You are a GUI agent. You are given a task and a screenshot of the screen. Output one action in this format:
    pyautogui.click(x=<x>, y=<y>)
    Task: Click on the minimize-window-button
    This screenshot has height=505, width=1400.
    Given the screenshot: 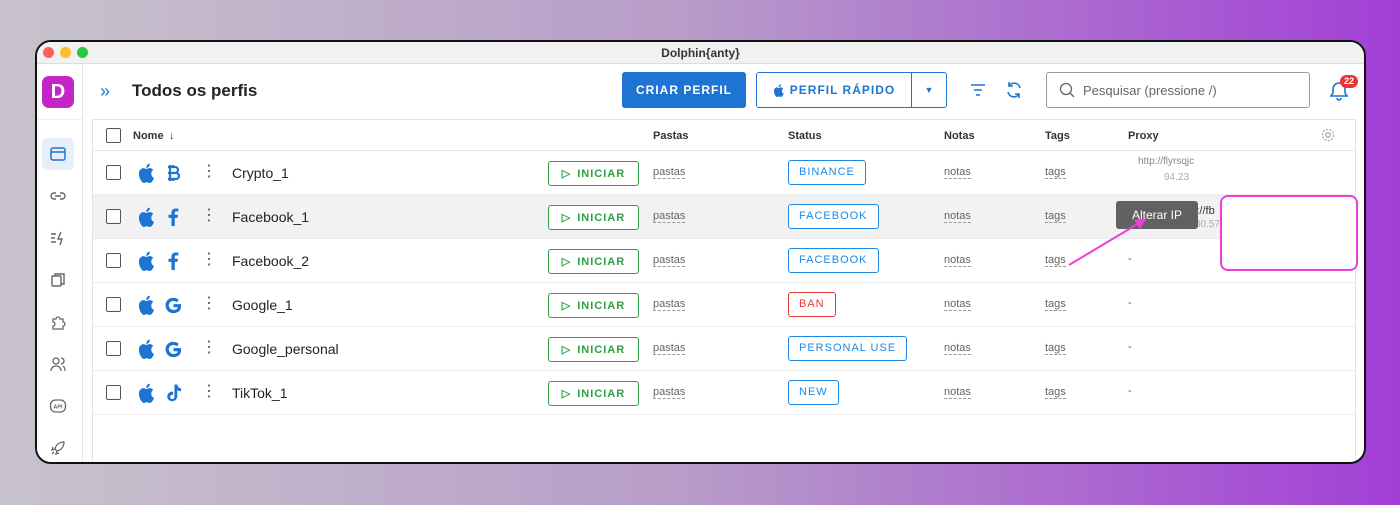 What is the action you would take?
    pyautogui.click(x=65, y=52)
    